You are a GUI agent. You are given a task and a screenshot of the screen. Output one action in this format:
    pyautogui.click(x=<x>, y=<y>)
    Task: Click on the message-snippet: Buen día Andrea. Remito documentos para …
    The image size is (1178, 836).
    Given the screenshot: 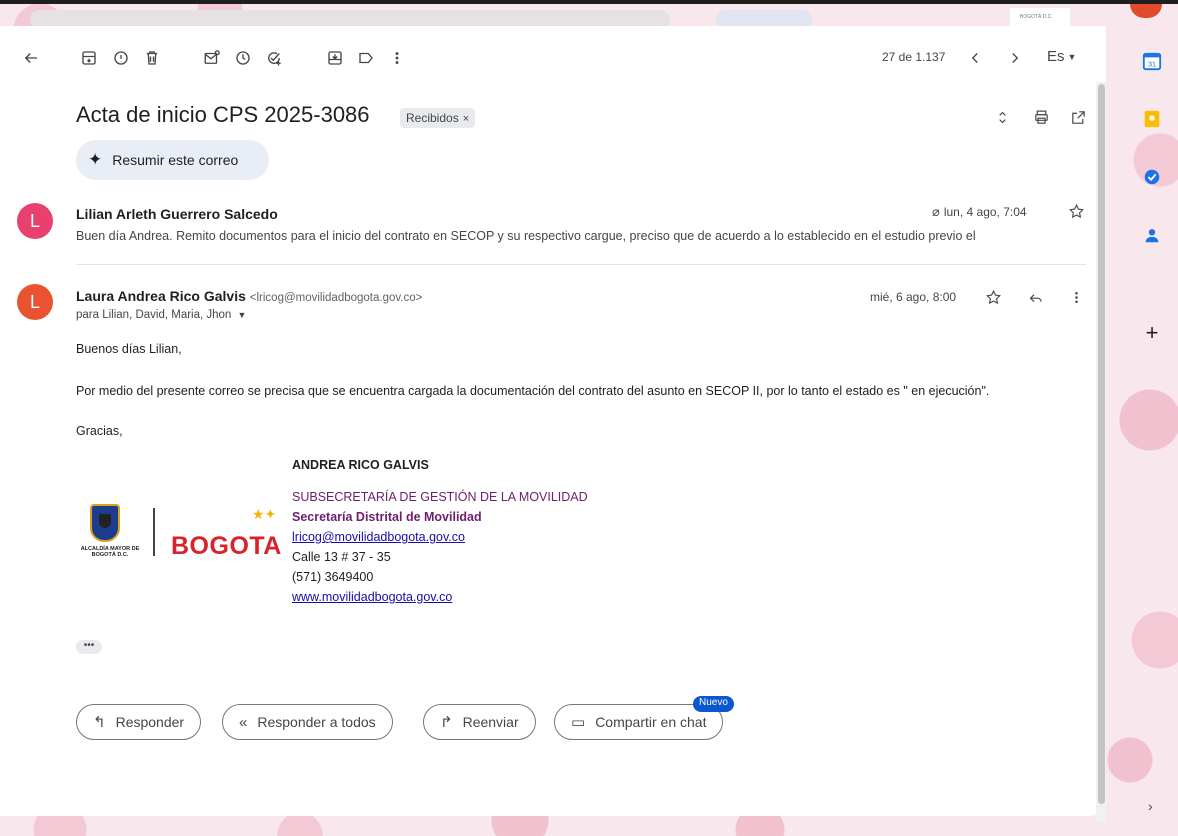 What is the action you would take?
    pyautogui.click(x=581, y=236)
    